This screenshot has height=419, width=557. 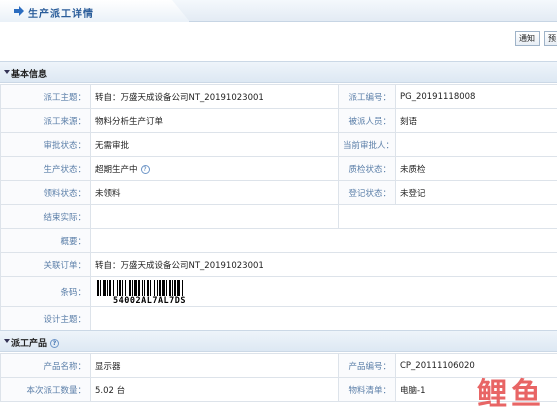 What do you see at coordinates (45, 291) in the screenshot?
I see `barcode-label: 条码：` at bounding box center [45, 291].